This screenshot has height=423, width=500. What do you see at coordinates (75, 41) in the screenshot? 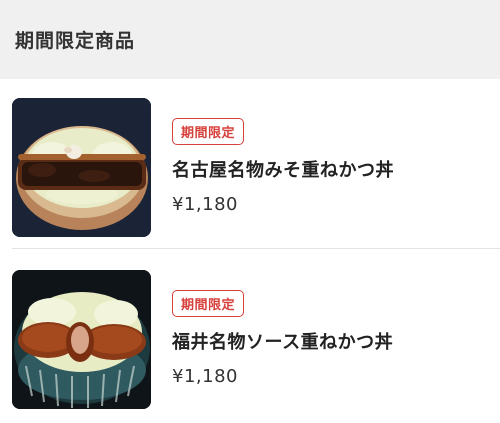
I see `page-title: 期間限定商品` at bounding box center [75, 41].